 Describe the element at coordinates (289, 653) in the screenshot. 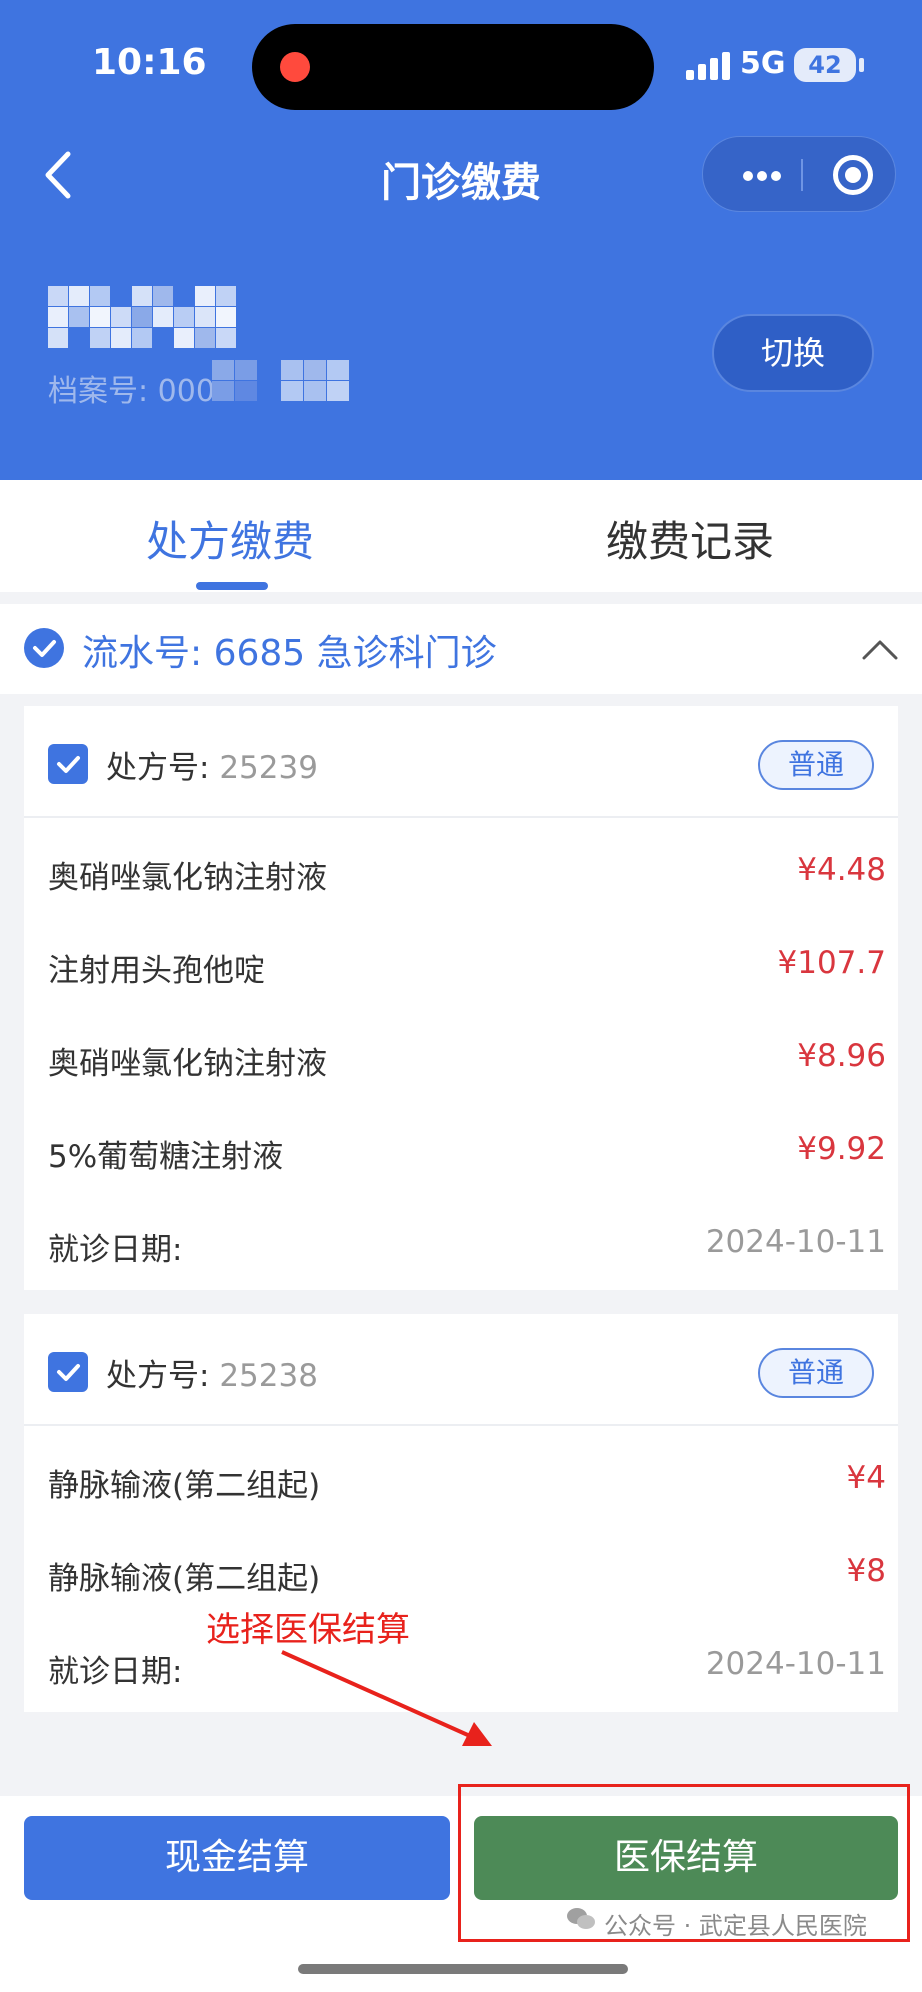

I see `serial-number-label: 流水号: 6685 急诊科门诊` at that location.